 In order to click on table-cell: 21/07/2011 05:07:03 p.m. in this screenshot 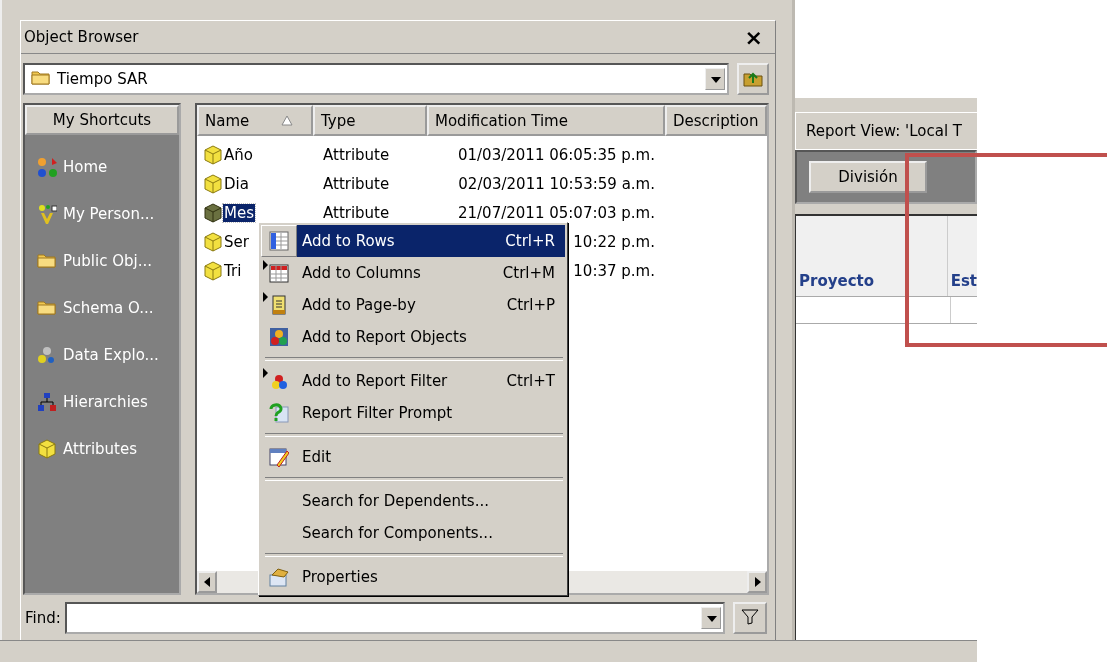, I will do `click(556, 212)`.